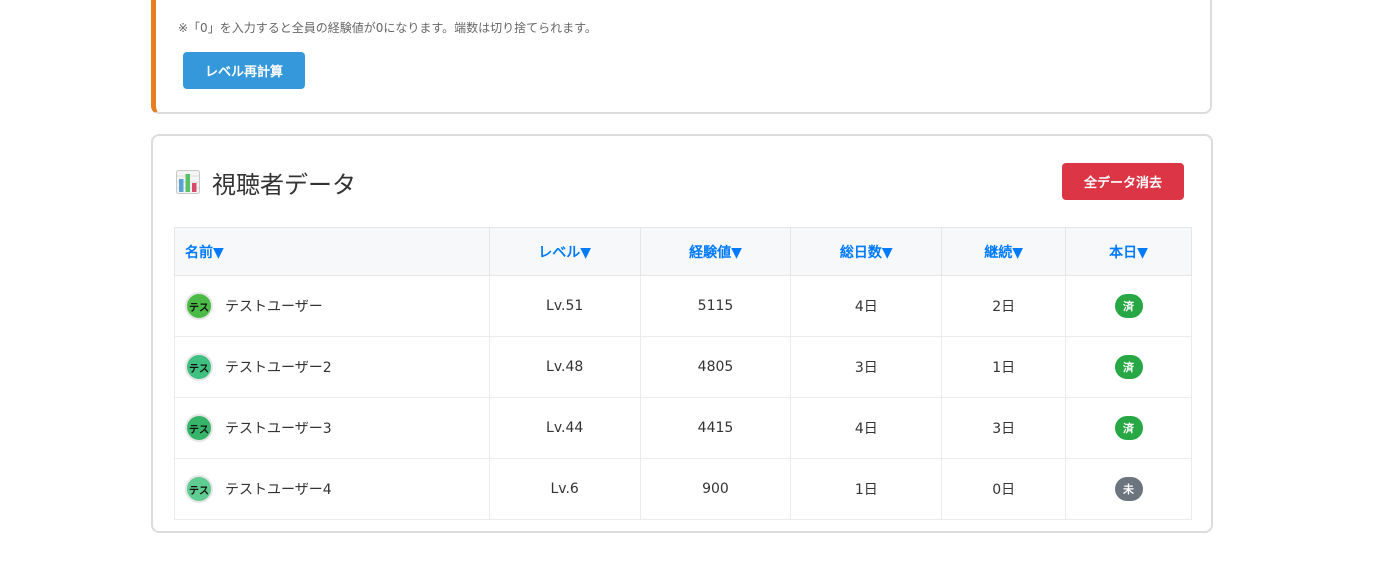  Describe the element at coordinates (866, 367) in the screenshot. I see `total-days-cell: 3日` at that location.